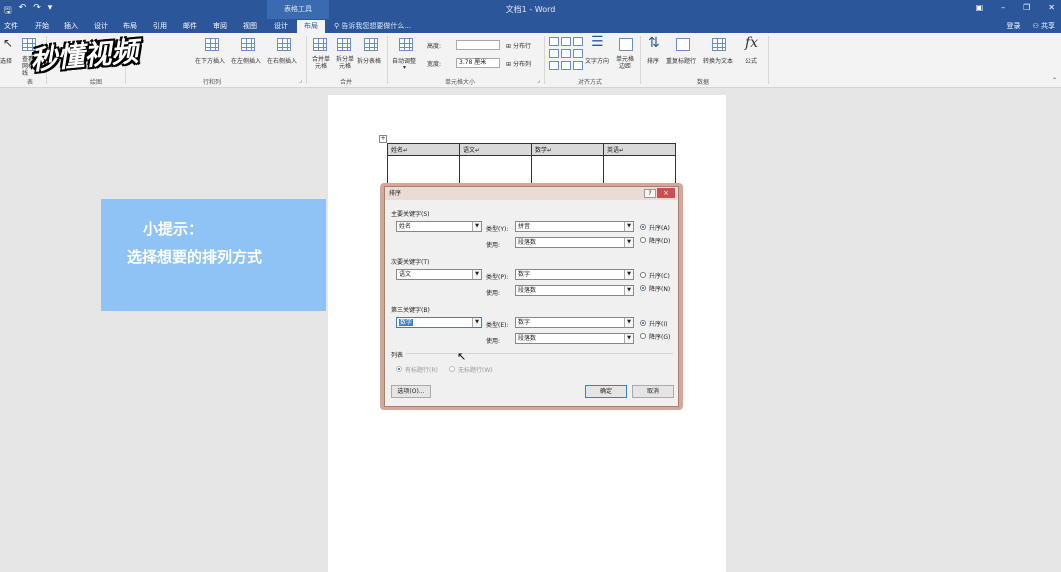  I want to click on ok-button: 确定, so click(606, 391).